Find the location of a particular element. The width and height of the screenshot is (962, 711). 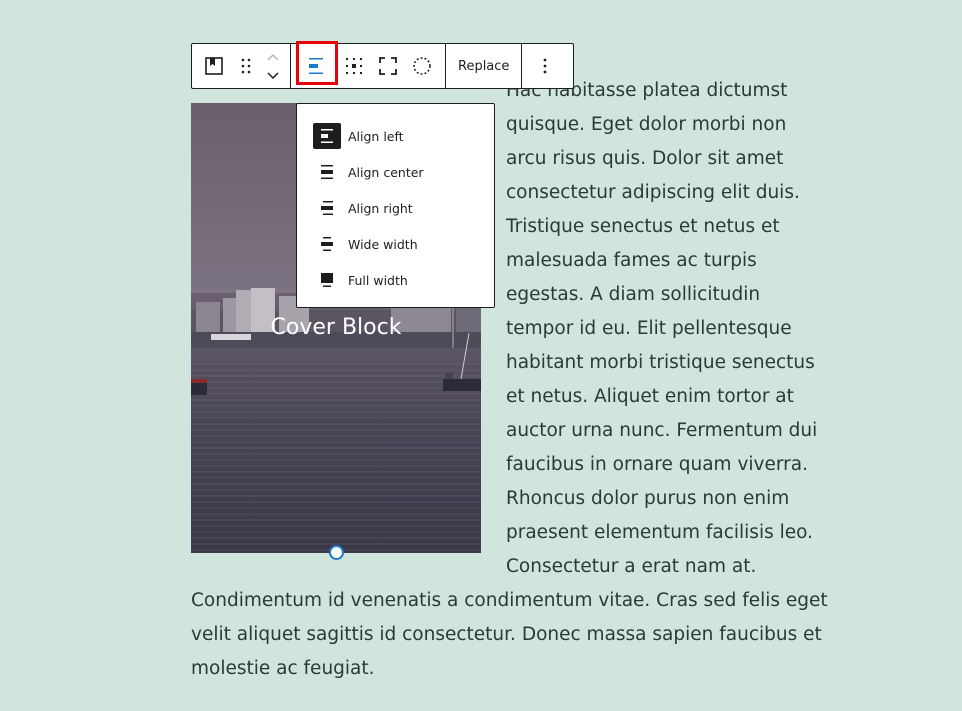

replace-button: Replace is located at coordinates (483, 66).